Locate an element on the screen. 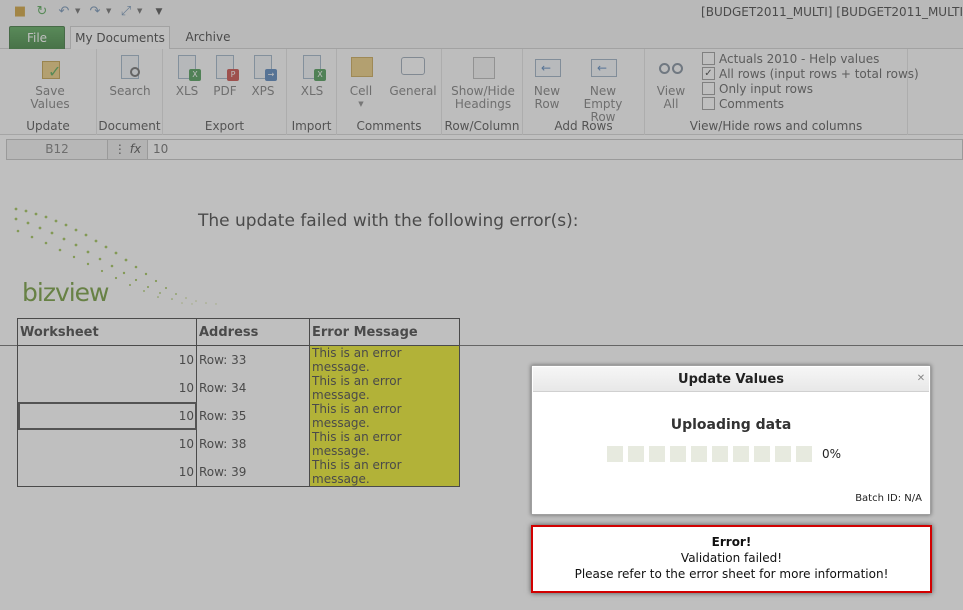  dialog-title: Update Values is located at coordinates (731, 379).